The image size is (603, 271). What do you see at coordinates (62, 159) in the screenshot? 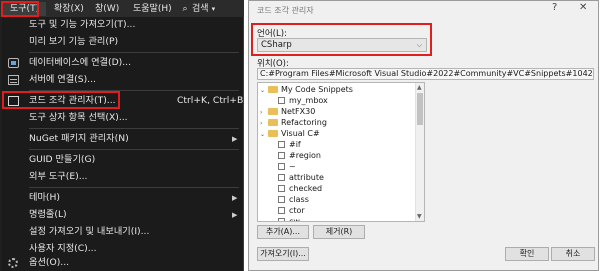
I see `menu-item-label: GUID 만들기(G)` at bounding box center [62, 159].